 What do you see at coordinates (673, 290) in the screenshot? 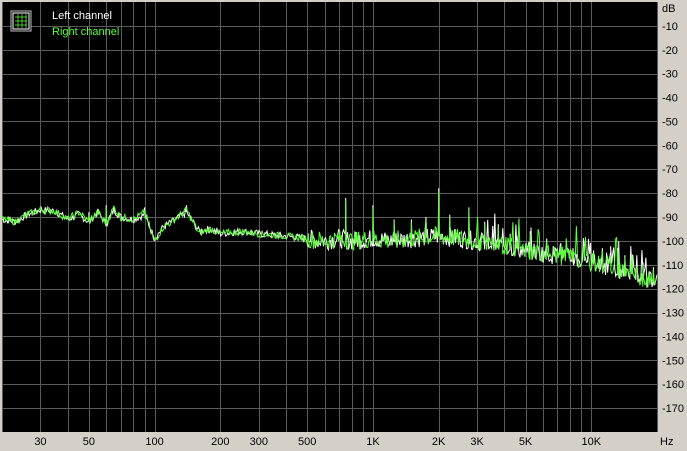
I see `y-tick-label: -120` at bounding box center [673, 290].